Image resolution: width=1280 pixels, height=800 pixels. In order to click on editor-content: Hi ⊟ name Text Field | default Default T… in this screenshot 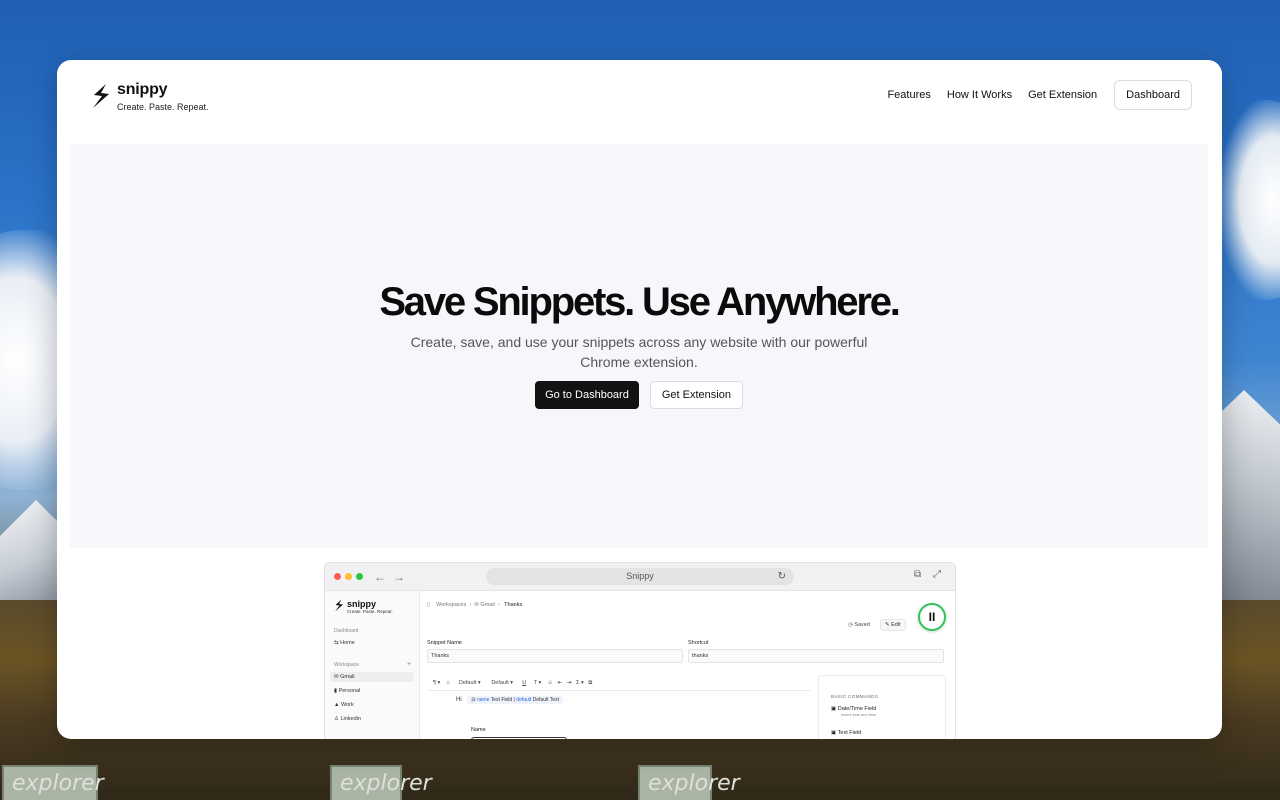, I will do `click(509, 700)`.